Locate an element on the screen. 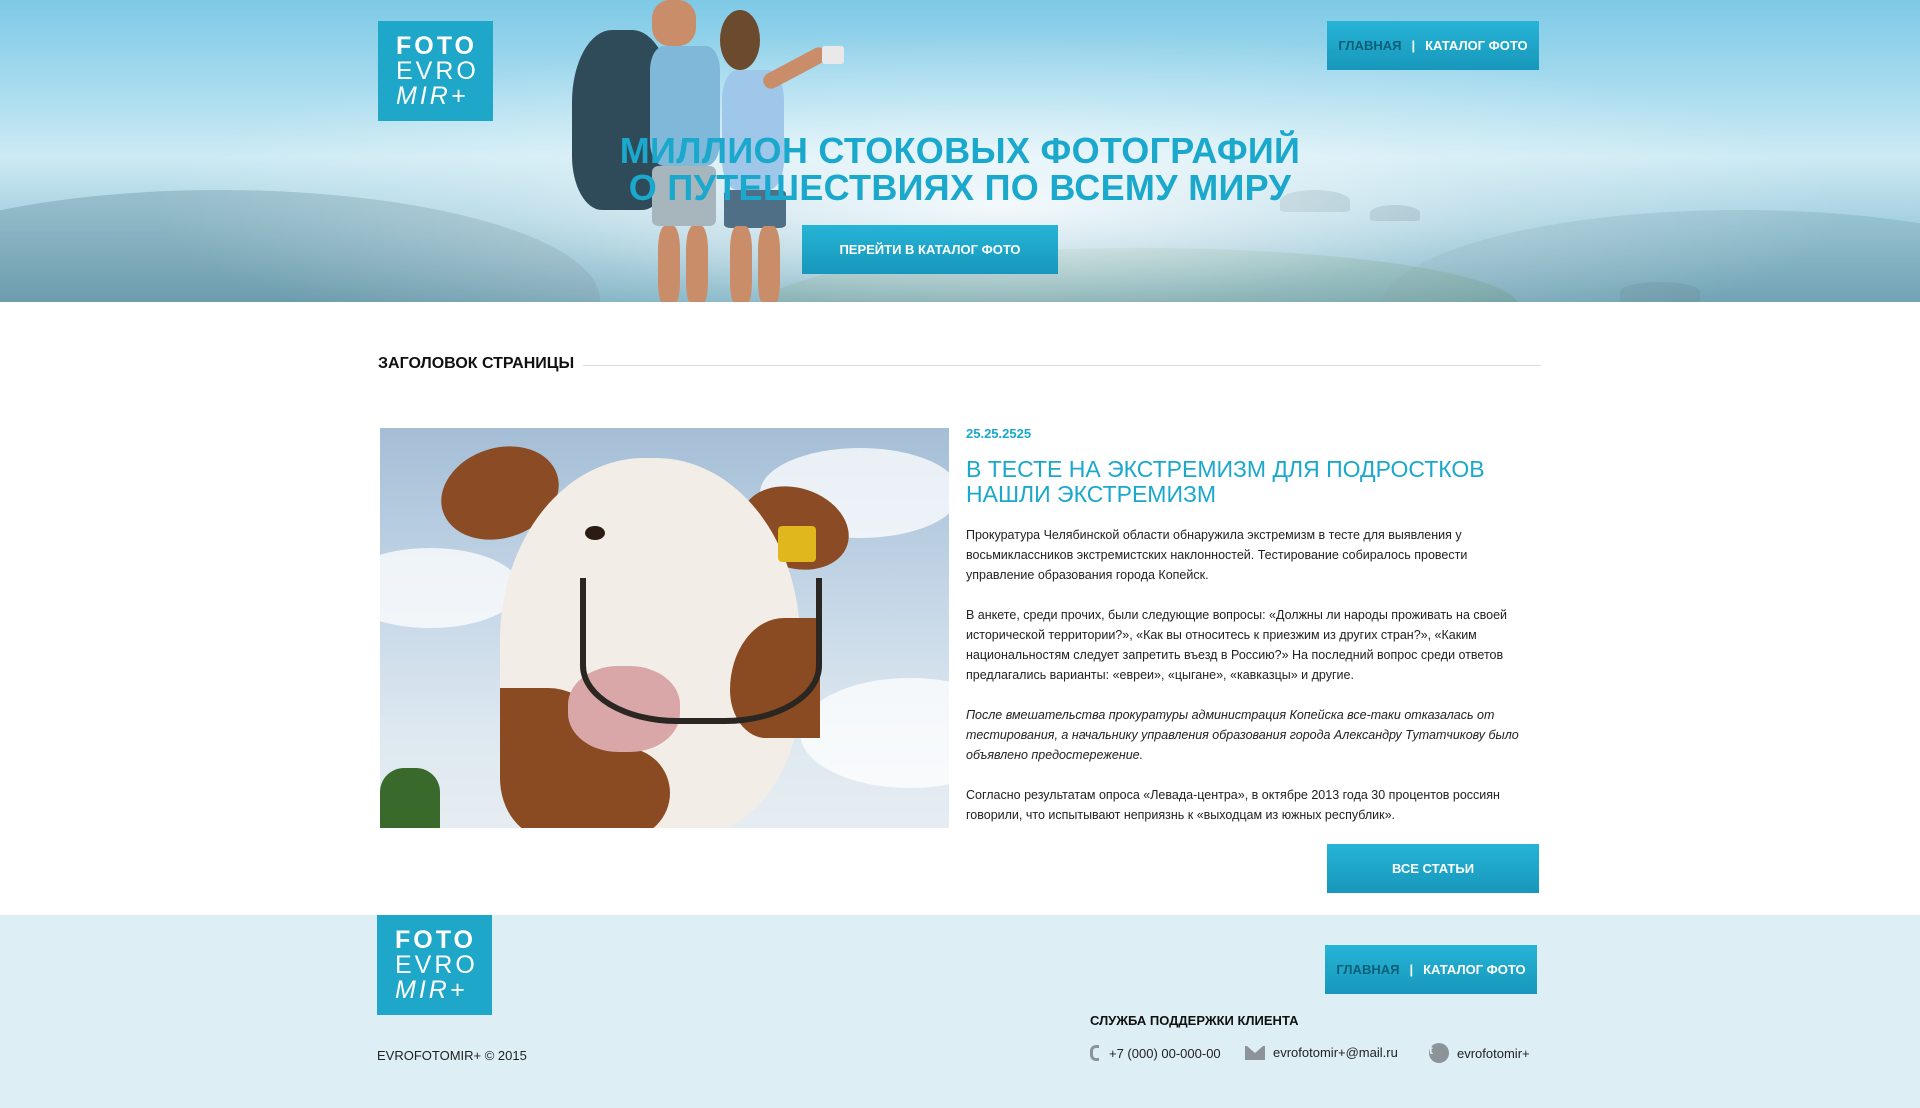 The image size is (1920, 1108). twitter-handle: evrofotomir+ is located at coordinates (1493, 1053).